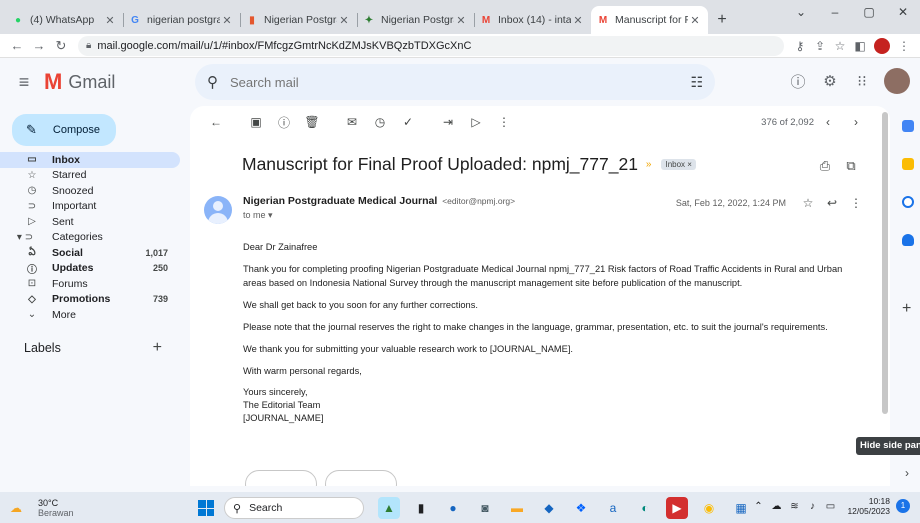 The height and width of the screenshot is (523, 920). What do you see at coordinates (124, 82) in the screenshot?
I see `gmail-logo: M Gmail` at bounding box center [124, 82].